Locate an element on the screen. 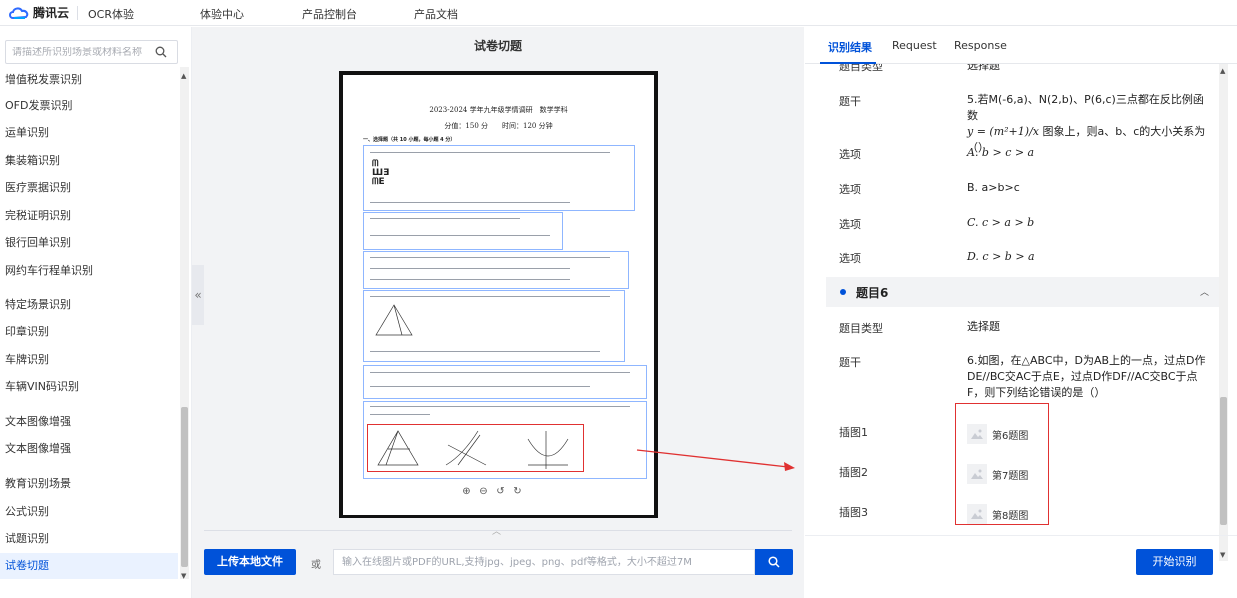  sidebar-item: 运单识别 is located at coordinates (89, 133).